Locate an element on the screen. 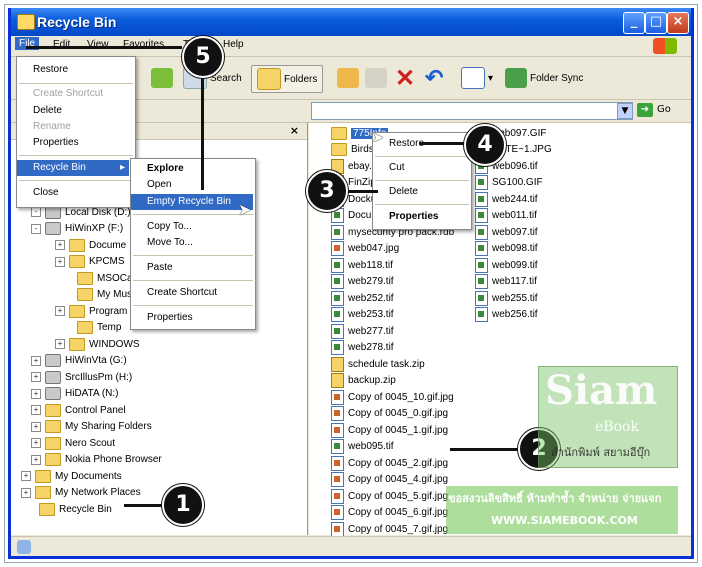 This screenshot has height=567, width=702. tree-item: + Control Panel is located at coordinates (78, 410).